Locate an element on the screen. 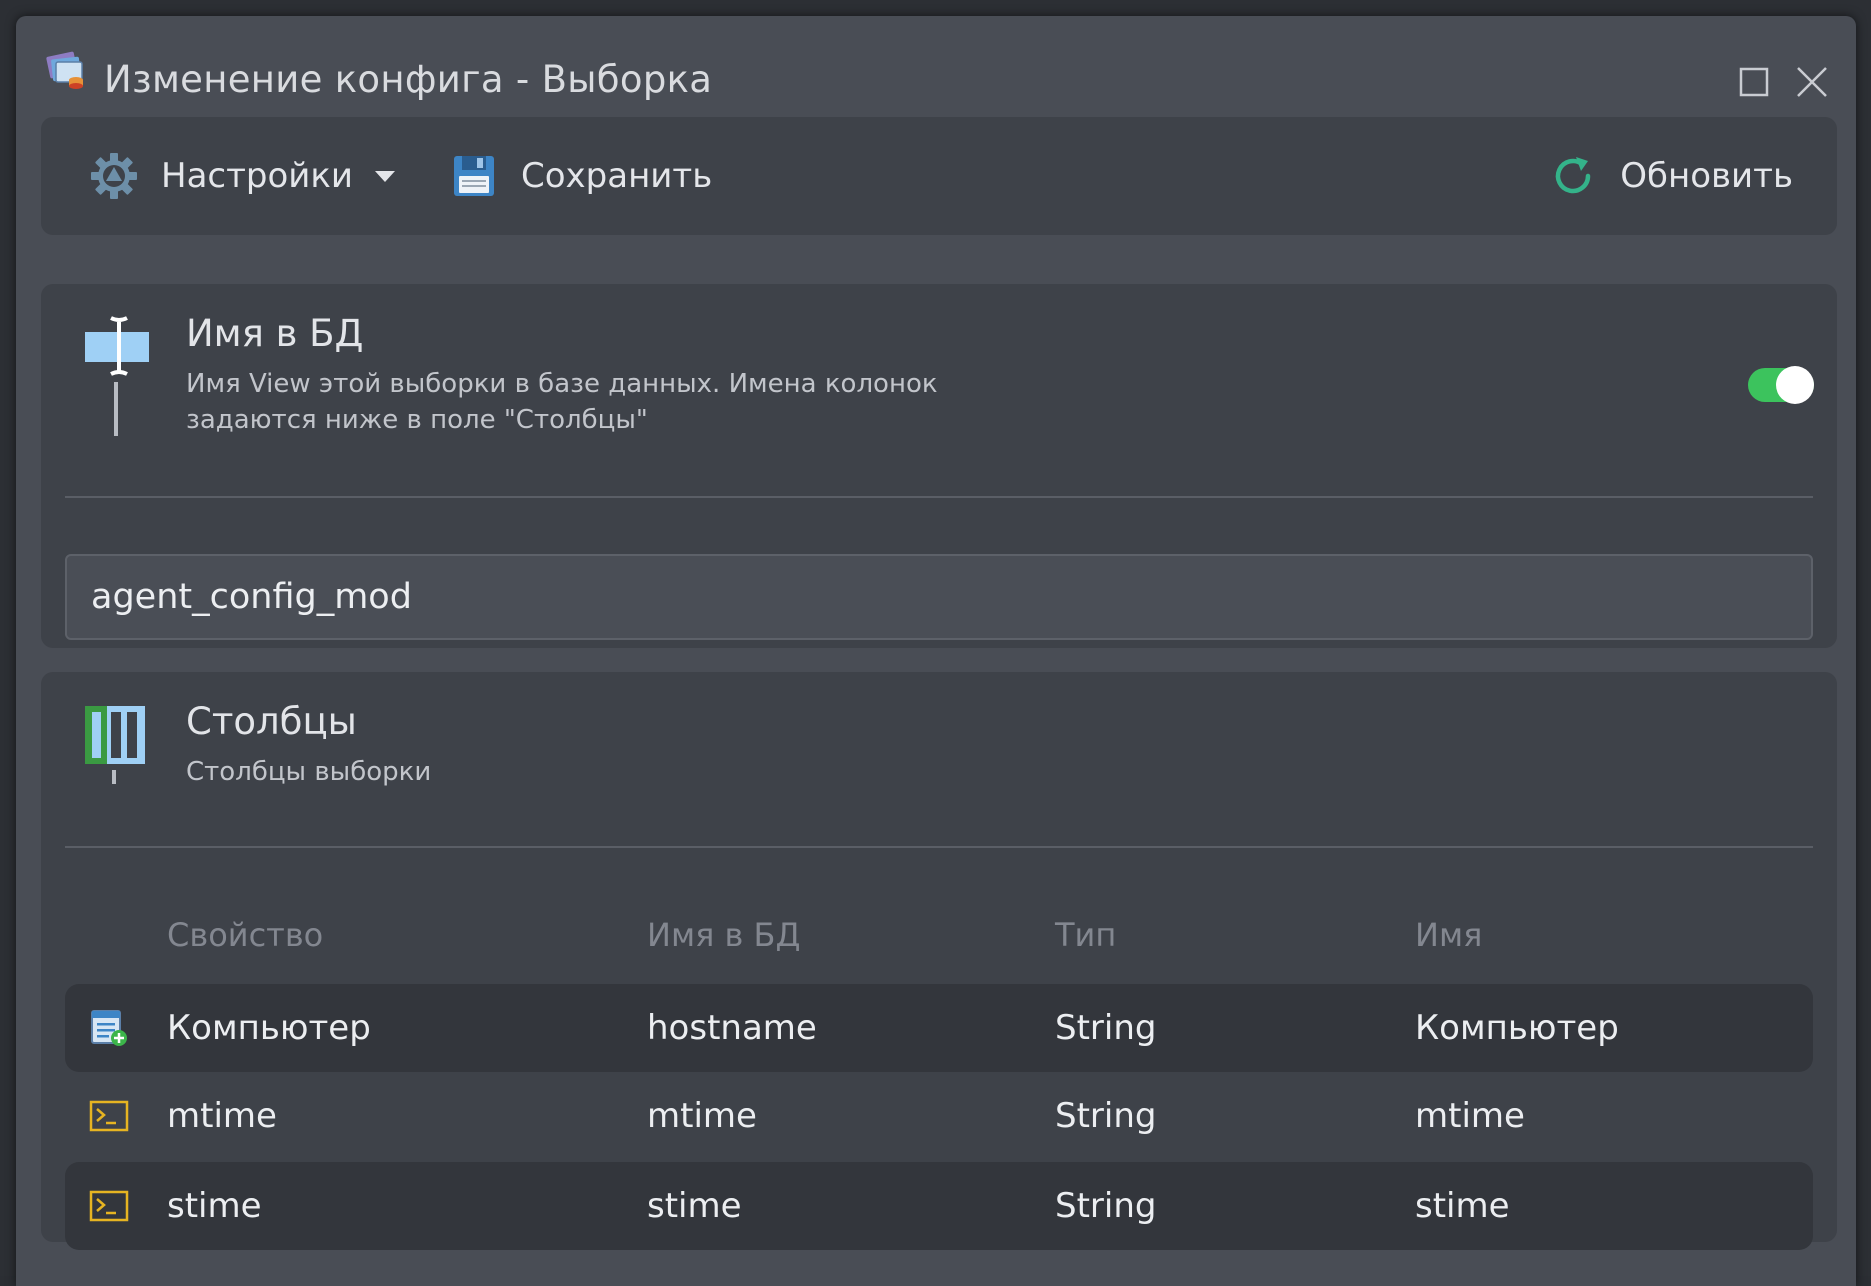 The image size is (1871, 1286). db-name-input is located at coordinates (939, 597).